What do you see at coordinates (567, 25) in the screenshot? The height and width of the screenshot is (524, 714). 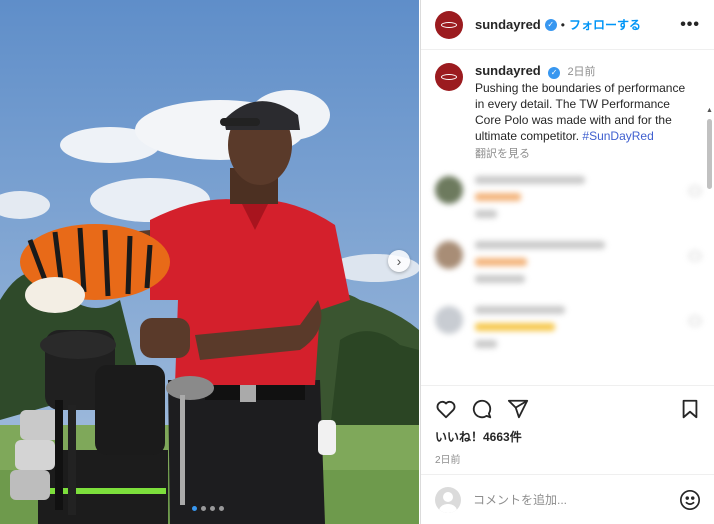 I see `post-header: sundayred ✓ • フォローする •••` at bounding box center [567, 25].